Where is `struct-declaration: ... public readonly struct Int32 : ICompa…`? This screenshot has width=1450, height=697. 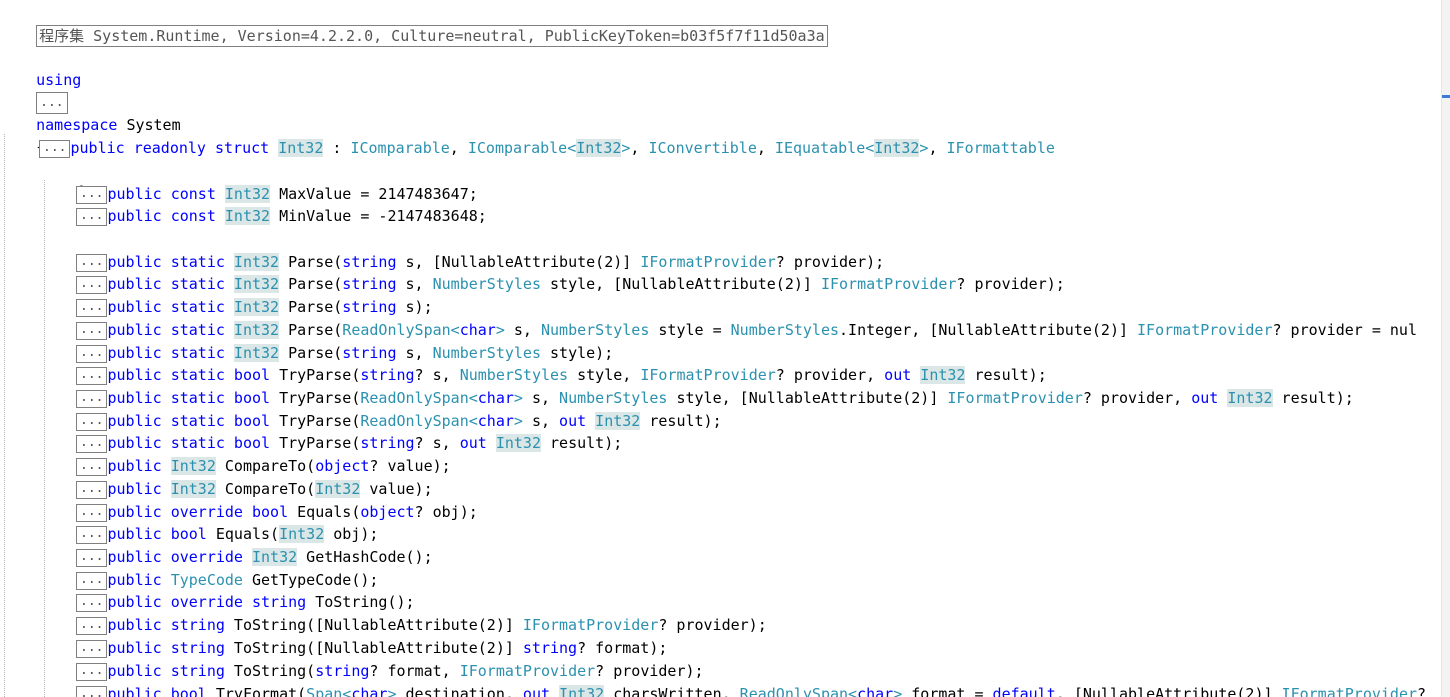
struct-declaration: ... public readonly struct Int32 : ICompa… is located at coordinates (547, 148).